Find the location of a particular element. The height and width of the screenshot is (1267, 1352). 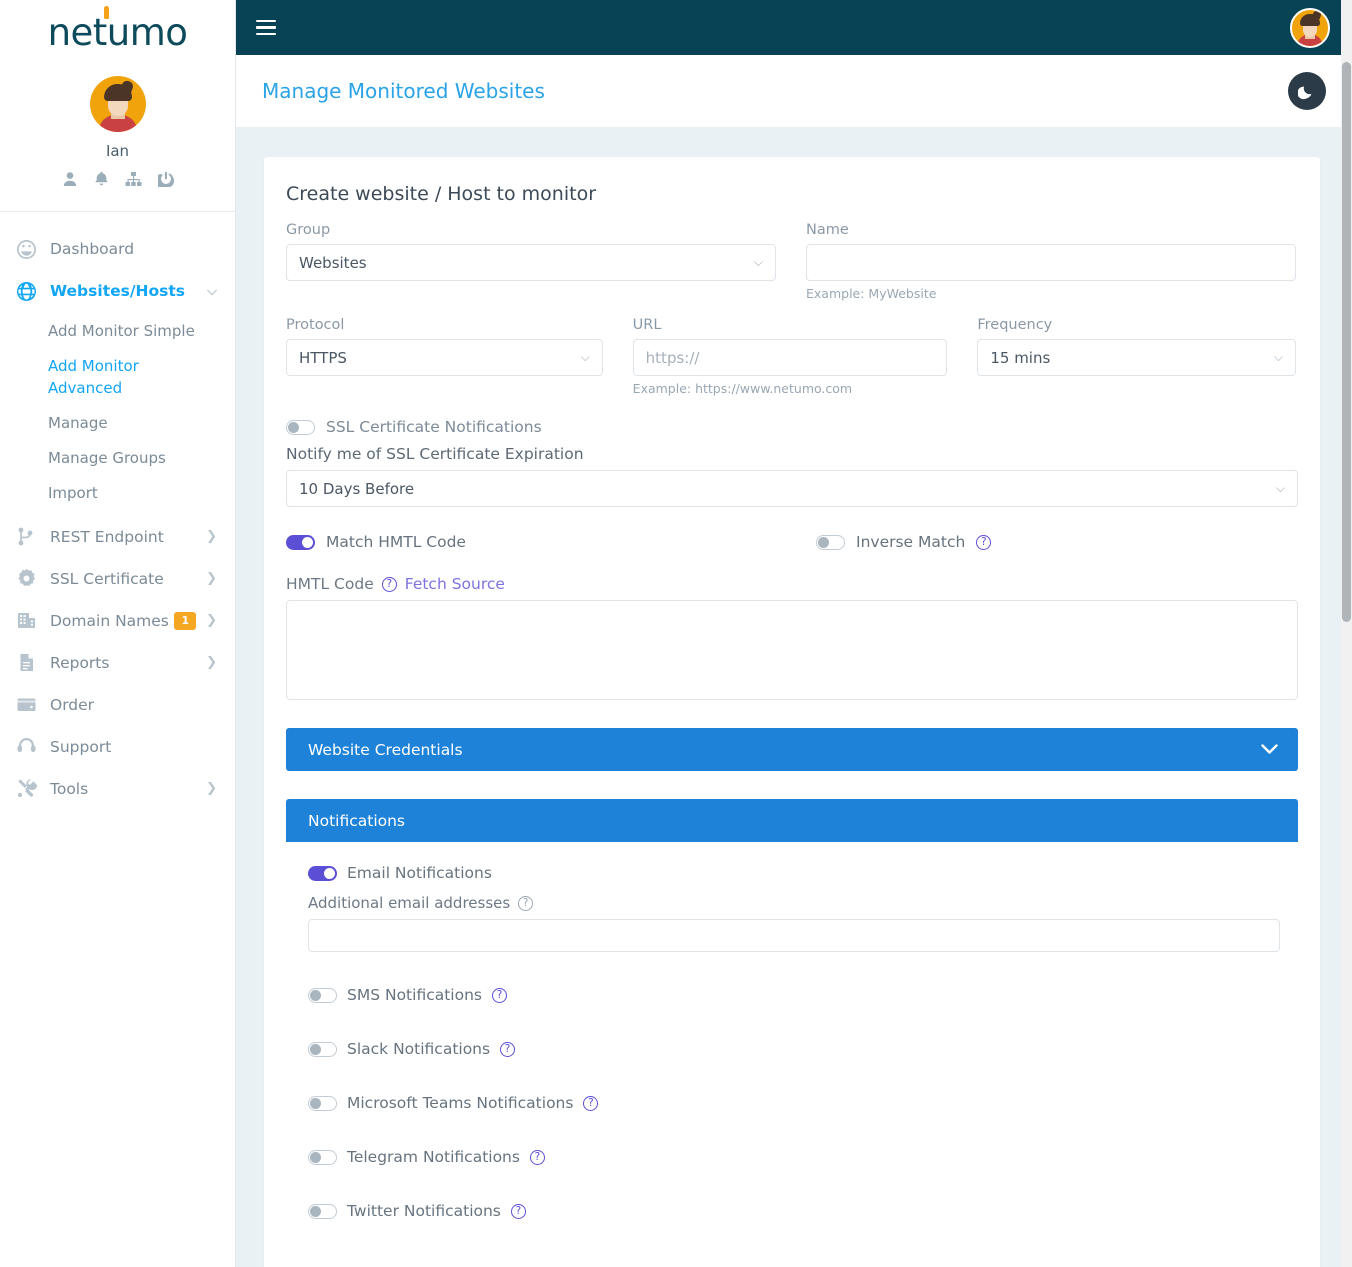

brand-name: netumo is located at coordinates (117, 32).